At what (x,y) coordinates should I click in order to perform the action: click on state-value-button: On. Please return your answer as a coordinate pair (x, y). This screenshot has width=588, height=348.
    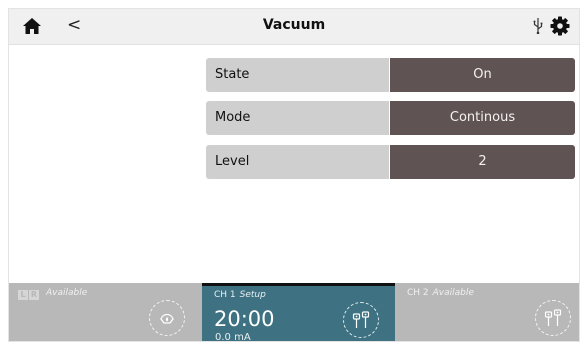
    Looking at the image, I should click on (482, 75).